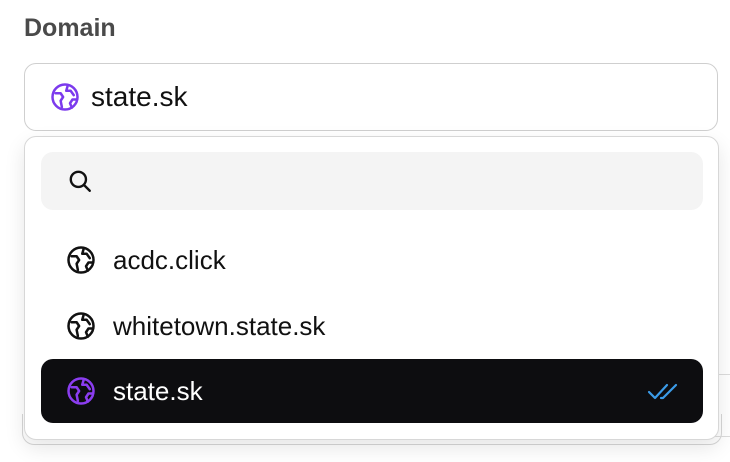 The width and height of the screenshot is (730, 462). Describe the element at coordinates (70, 28) in the screenshot. I see `field-label: Domain` at that location.